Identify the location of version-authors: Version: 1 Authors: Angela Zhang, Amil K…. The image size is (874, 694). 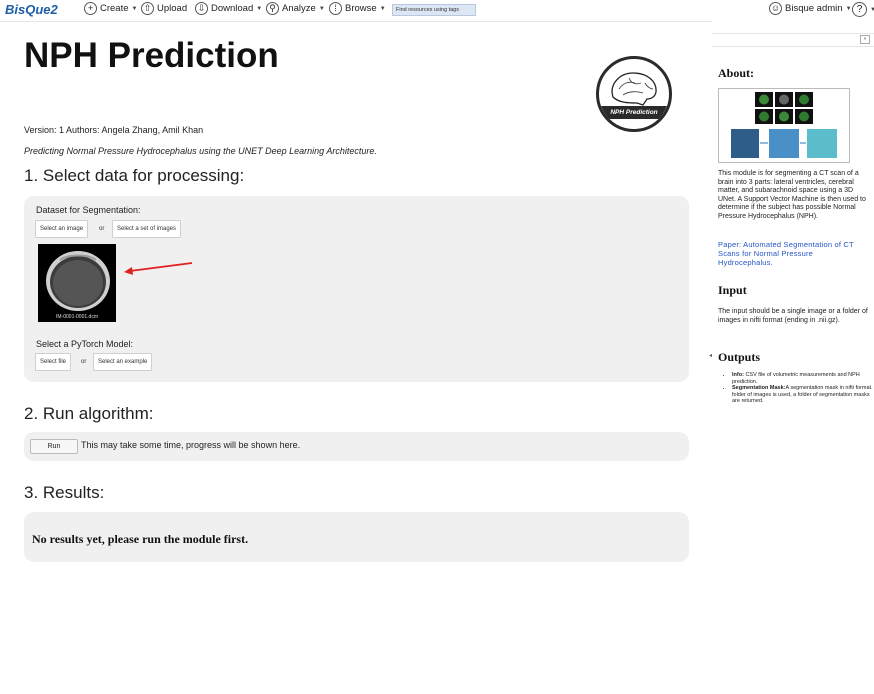
(114, 130).